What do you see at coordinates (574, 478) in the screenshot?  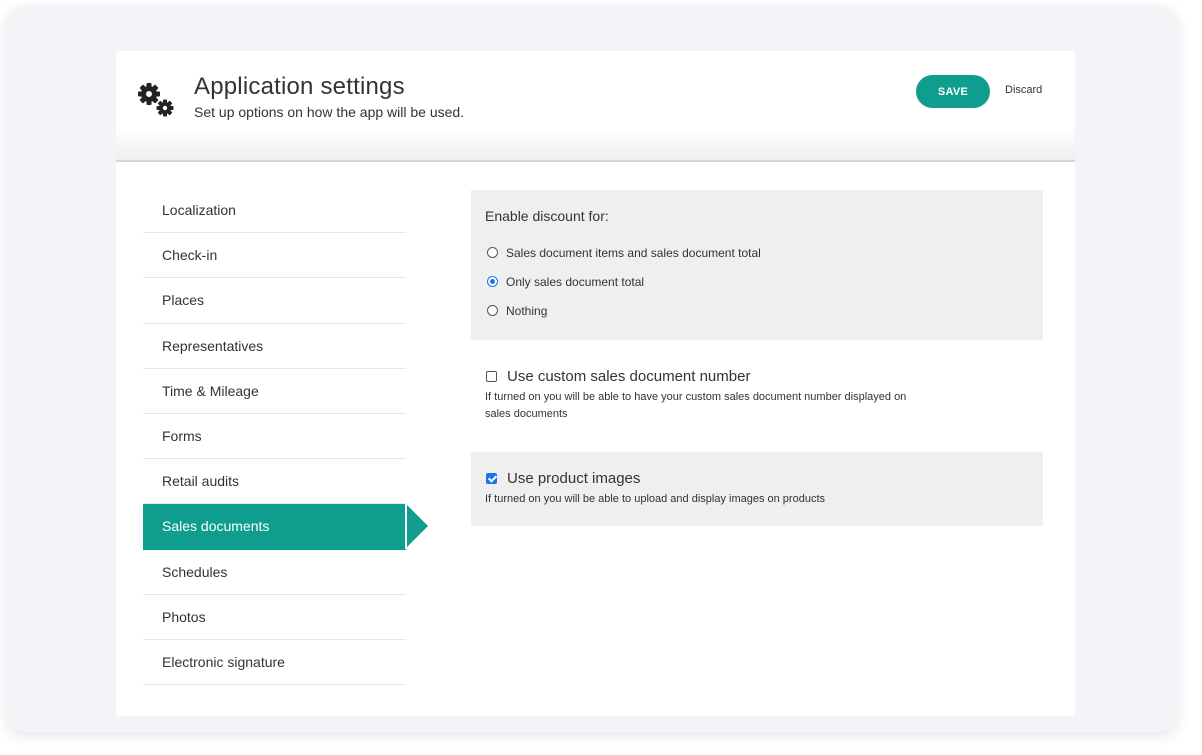 I see `product-images-label: Use product images` at bounding box center [574, 478].